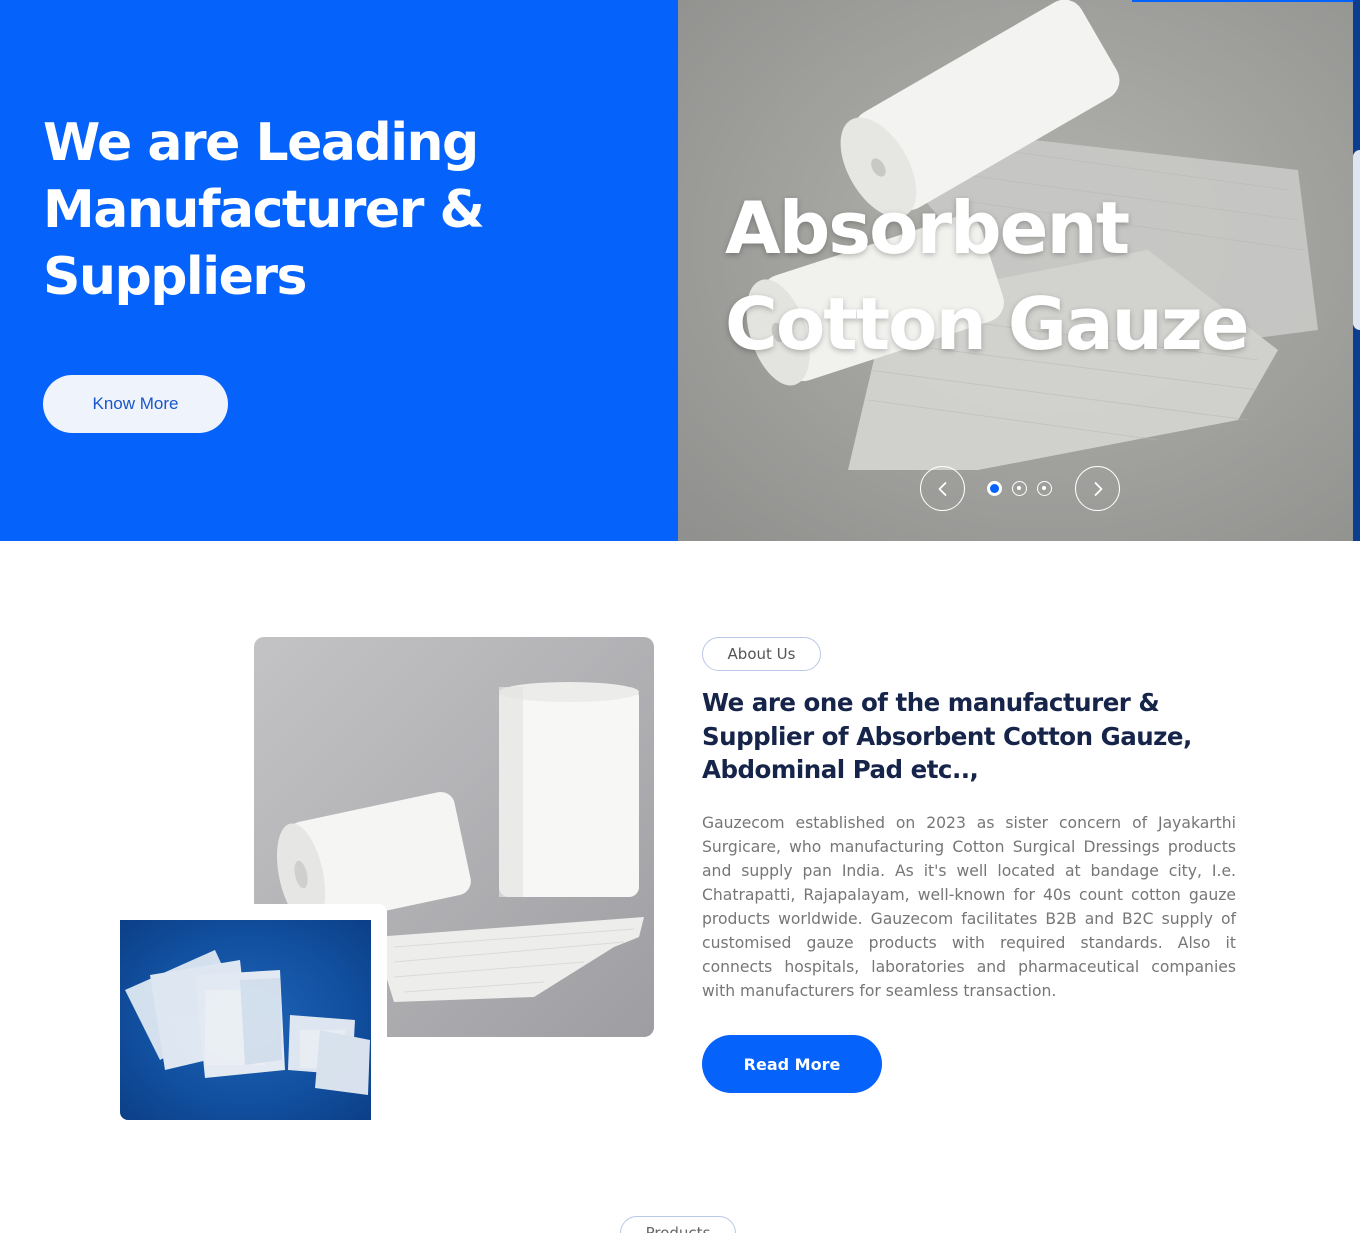  I want to click on read-more-button: Read More, so click(792, 1064).